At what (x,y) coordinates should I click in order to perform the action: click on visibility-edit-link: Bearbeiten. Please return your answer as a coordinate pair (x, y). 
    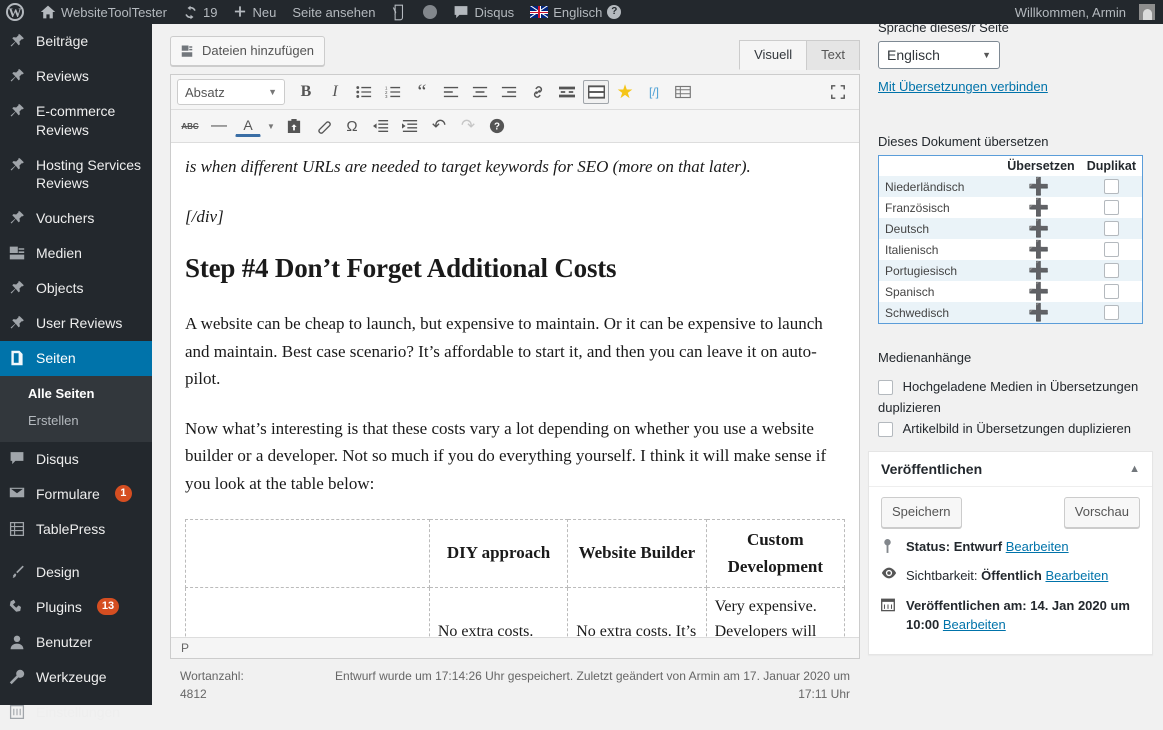
    Looking at the image, I should click on (1076, 575).